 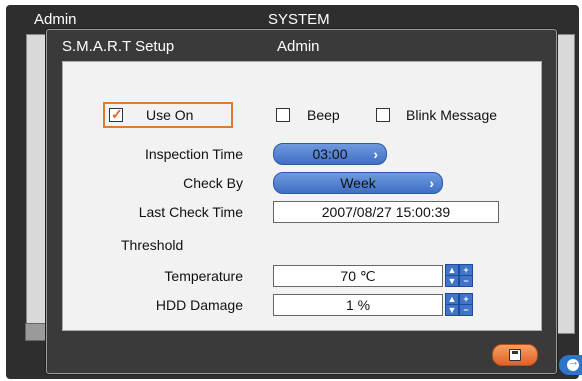 What do you see at coordinates (358, 276) in the screenshot?
I see `temperature-field: 70 ℃` at bounding box center [358, 276].